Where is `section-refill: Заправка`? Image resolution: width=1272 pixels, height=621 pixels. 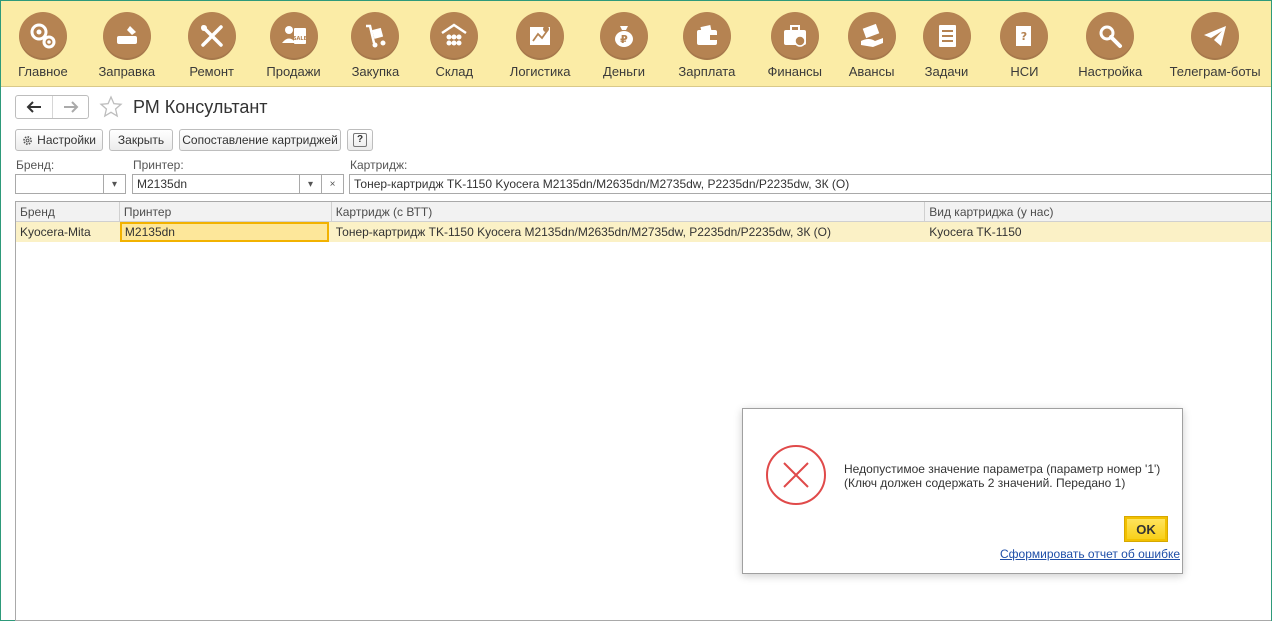
section-refill: Заправка is located at coordinates (127, 44).